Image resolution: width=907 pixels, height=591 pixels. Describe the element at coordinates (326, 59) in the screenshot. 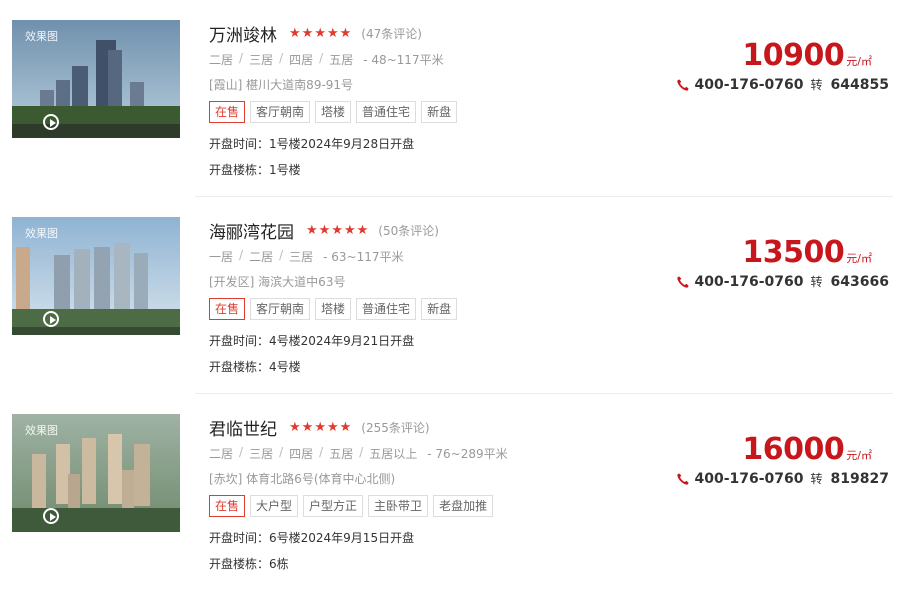

I see `room-types: 二居 / 三居 / 四居 / 五居 - 48~117平米` at that location.